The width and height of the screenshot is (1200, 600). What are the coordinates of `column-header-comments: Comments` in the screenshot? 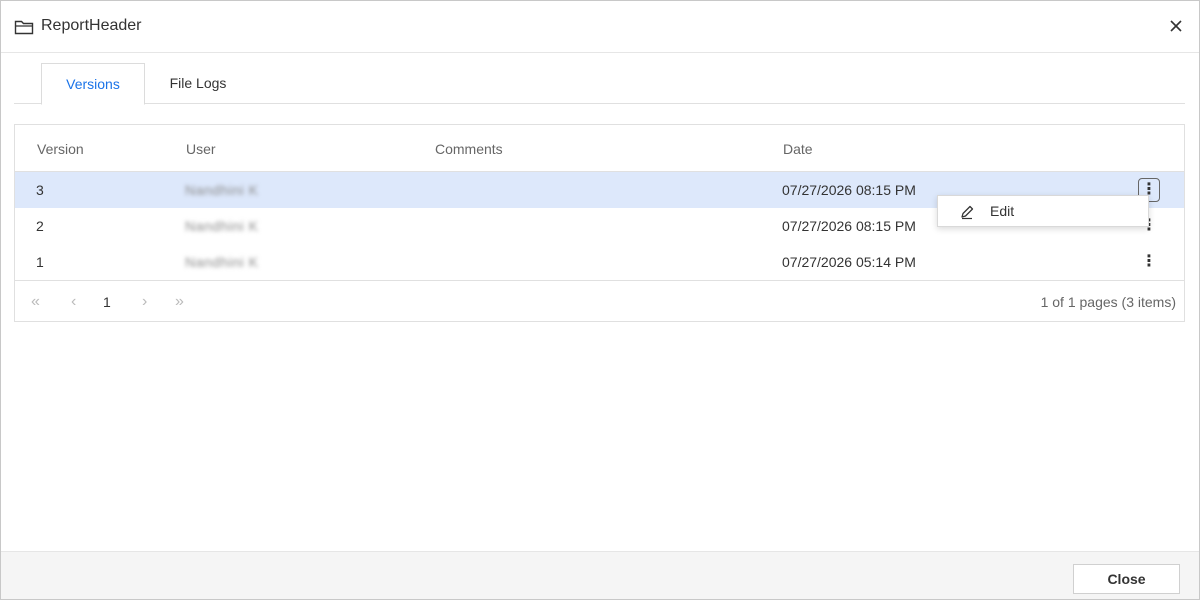 It's located at (469, 149).